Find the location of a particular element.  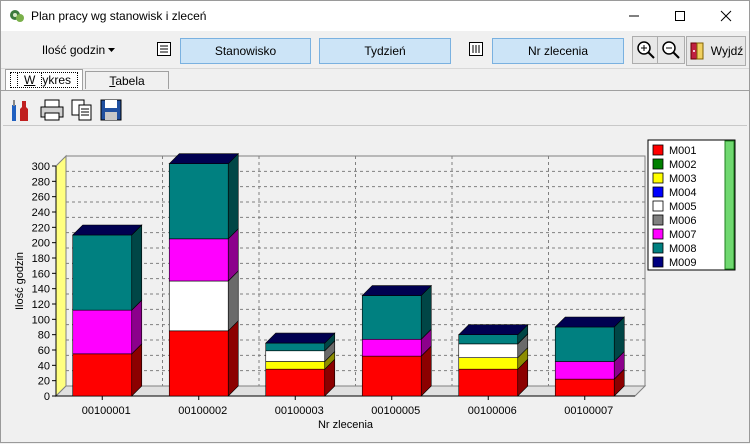

maximize-icon is located at coordinates (680, 16).